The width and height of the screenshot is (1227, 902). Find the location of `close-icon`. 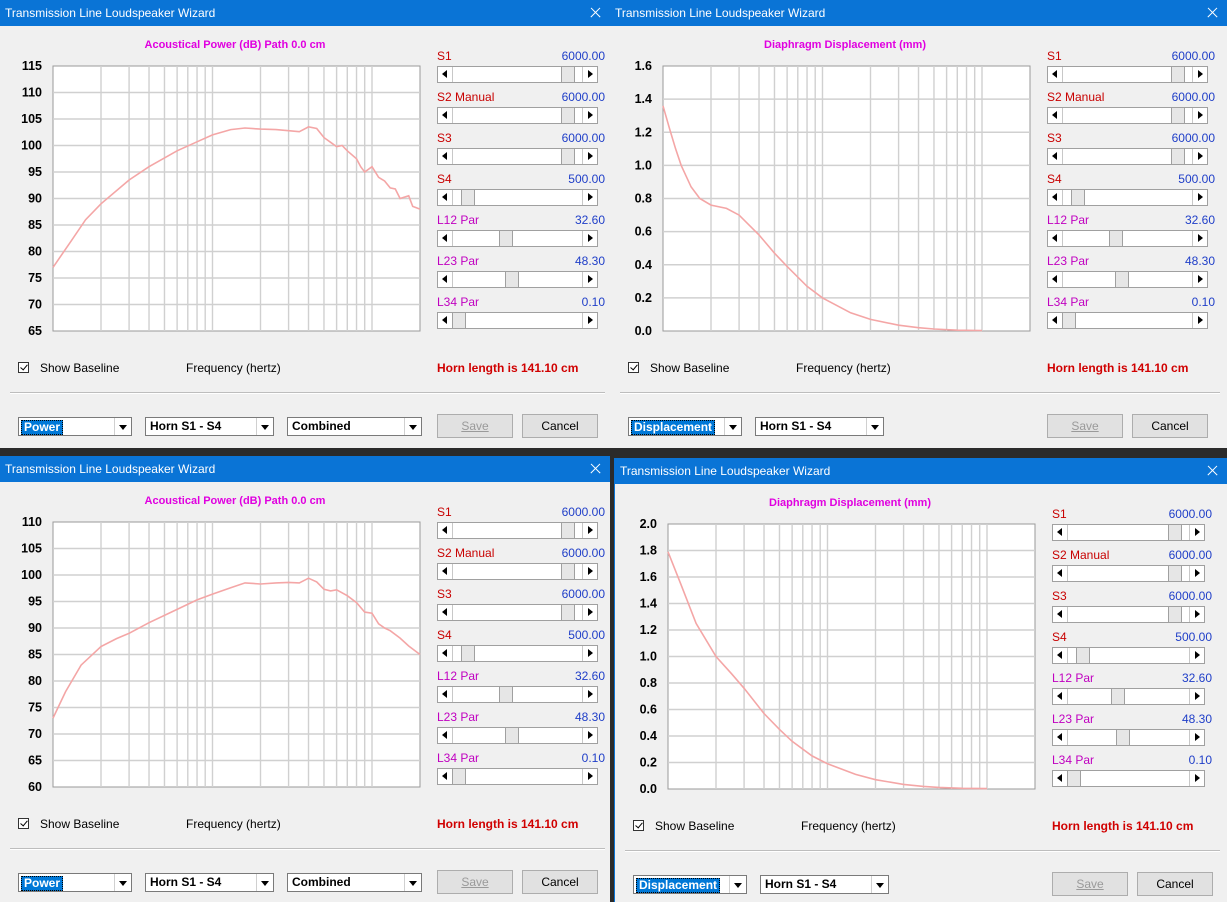

close-icon is located at coordinates (595, 469).